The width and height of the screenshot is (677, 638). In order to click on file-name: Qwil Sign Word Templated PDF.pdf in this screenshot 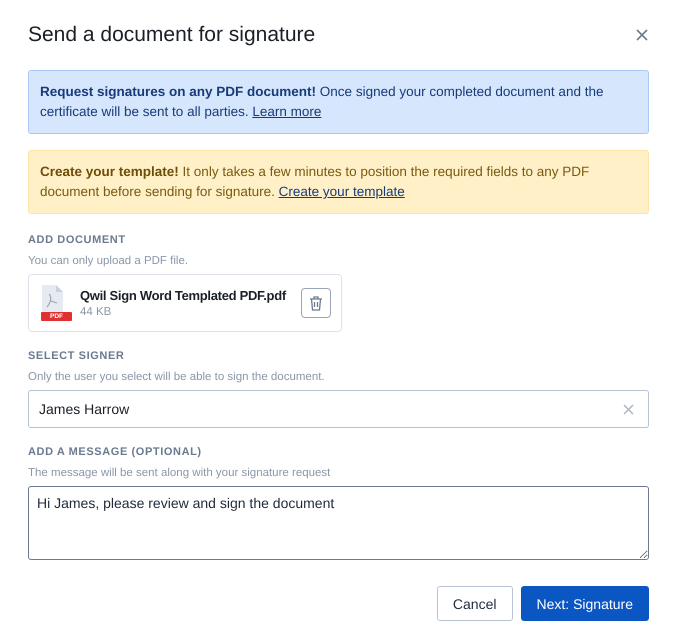, I will do `click(184, 295)`.